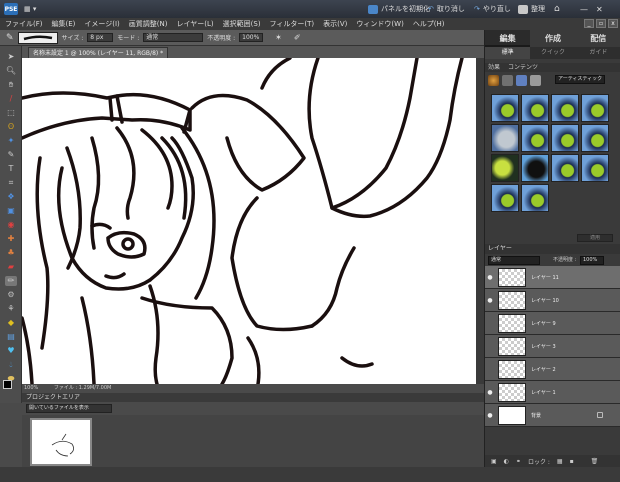 The image size is (620, 482). Describe the element at coordinates (64, 24) in the screenshot. I see `menu-edit: 編集(E)` at that location.